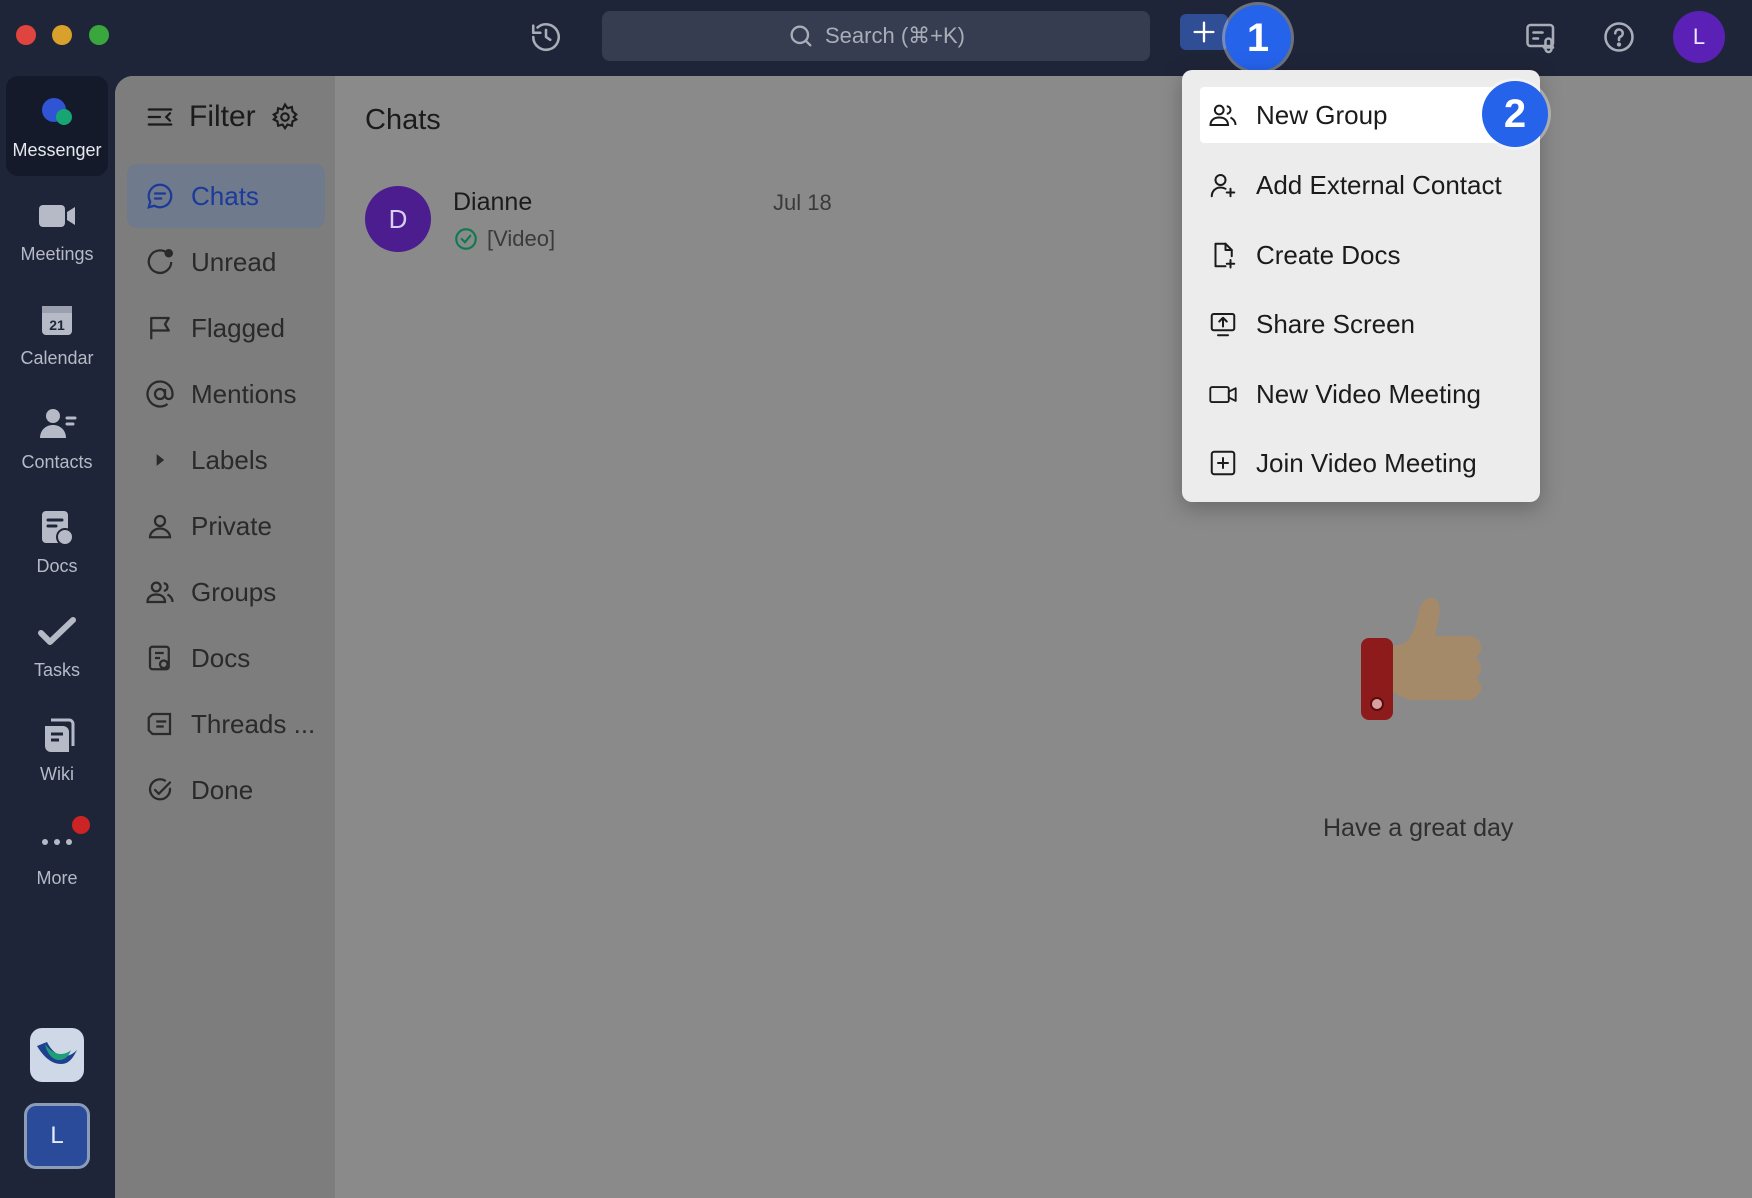 The image size is (1752, 1198). I want to click on filter-title: Filter, so click(222, 116).